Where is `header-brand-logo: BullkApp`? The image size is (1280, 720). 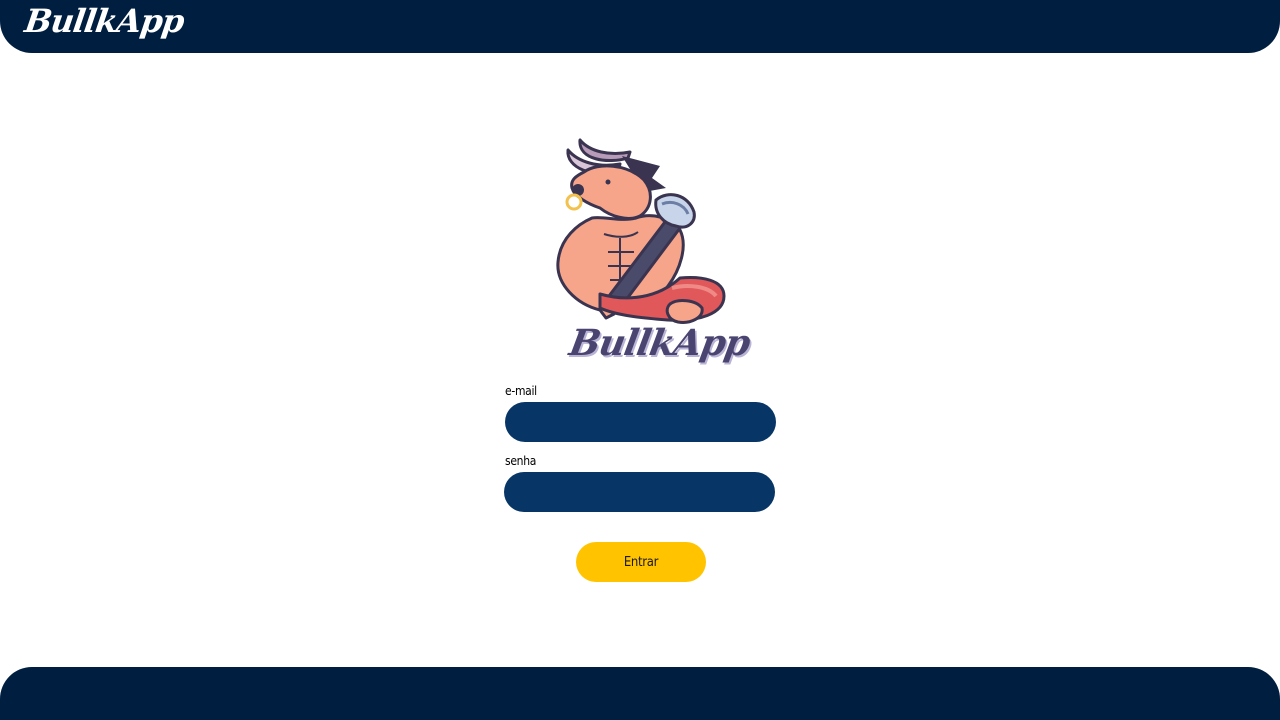 header-brand-logo: BullkApp is located at coordinates (104, 21).